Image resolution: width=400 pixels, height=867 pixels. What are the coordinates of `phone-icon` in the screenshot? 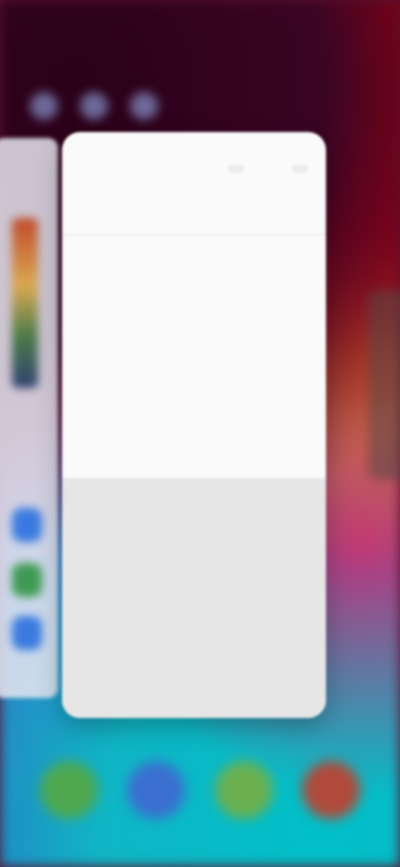 It's located at (69, 790).